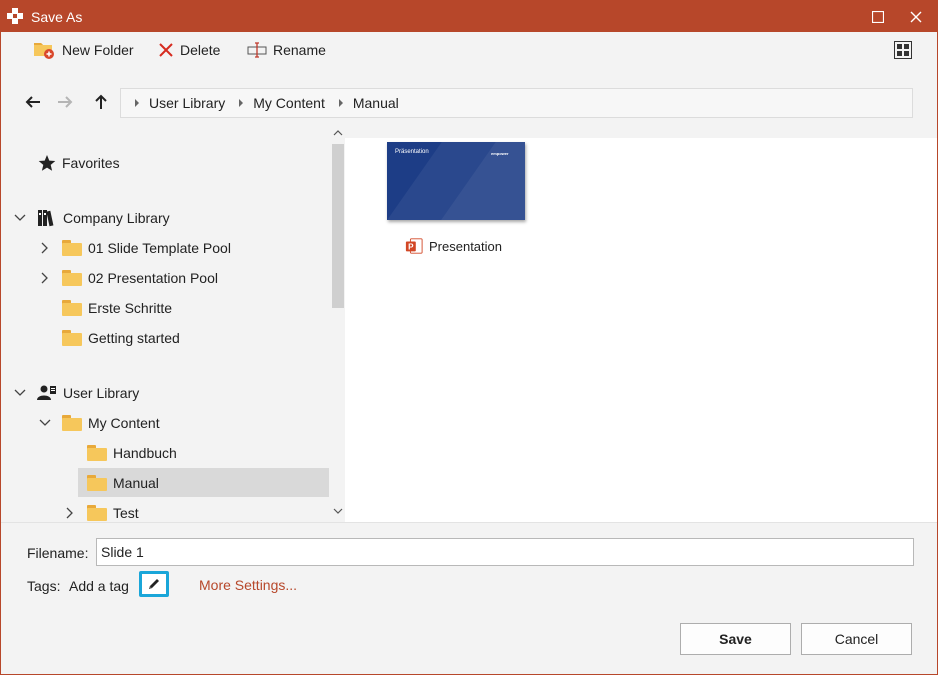 The width and height of the screenshot is (938, 675). Describe the element at coordinates (465, 246) in the screenshot. I see `file-name: Presentation` at that location.